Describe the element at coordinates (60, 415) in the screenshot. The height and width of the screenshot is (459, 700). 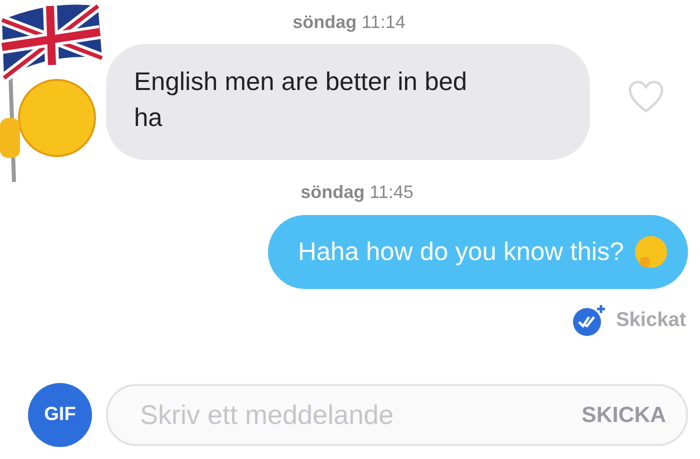
I see `gif-button: GIF` at that location.